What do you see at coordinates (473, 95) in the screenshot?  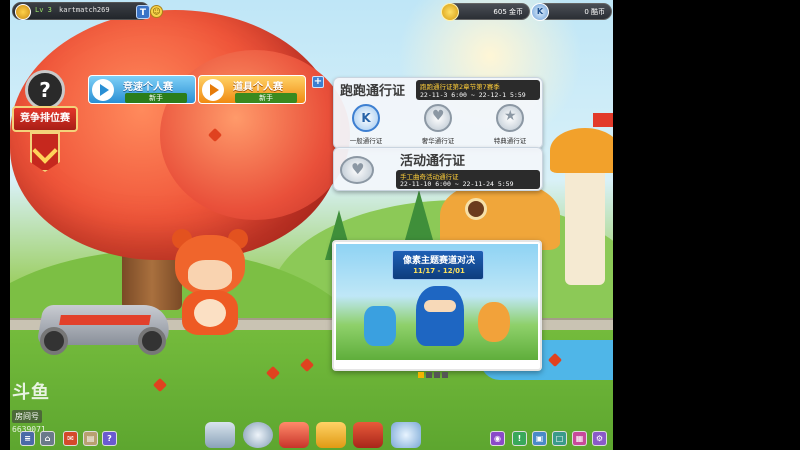 I see `season-dates: 22-11-3 6:00 ~ 22-12-1 5:59` at bounding box center [473, 95].